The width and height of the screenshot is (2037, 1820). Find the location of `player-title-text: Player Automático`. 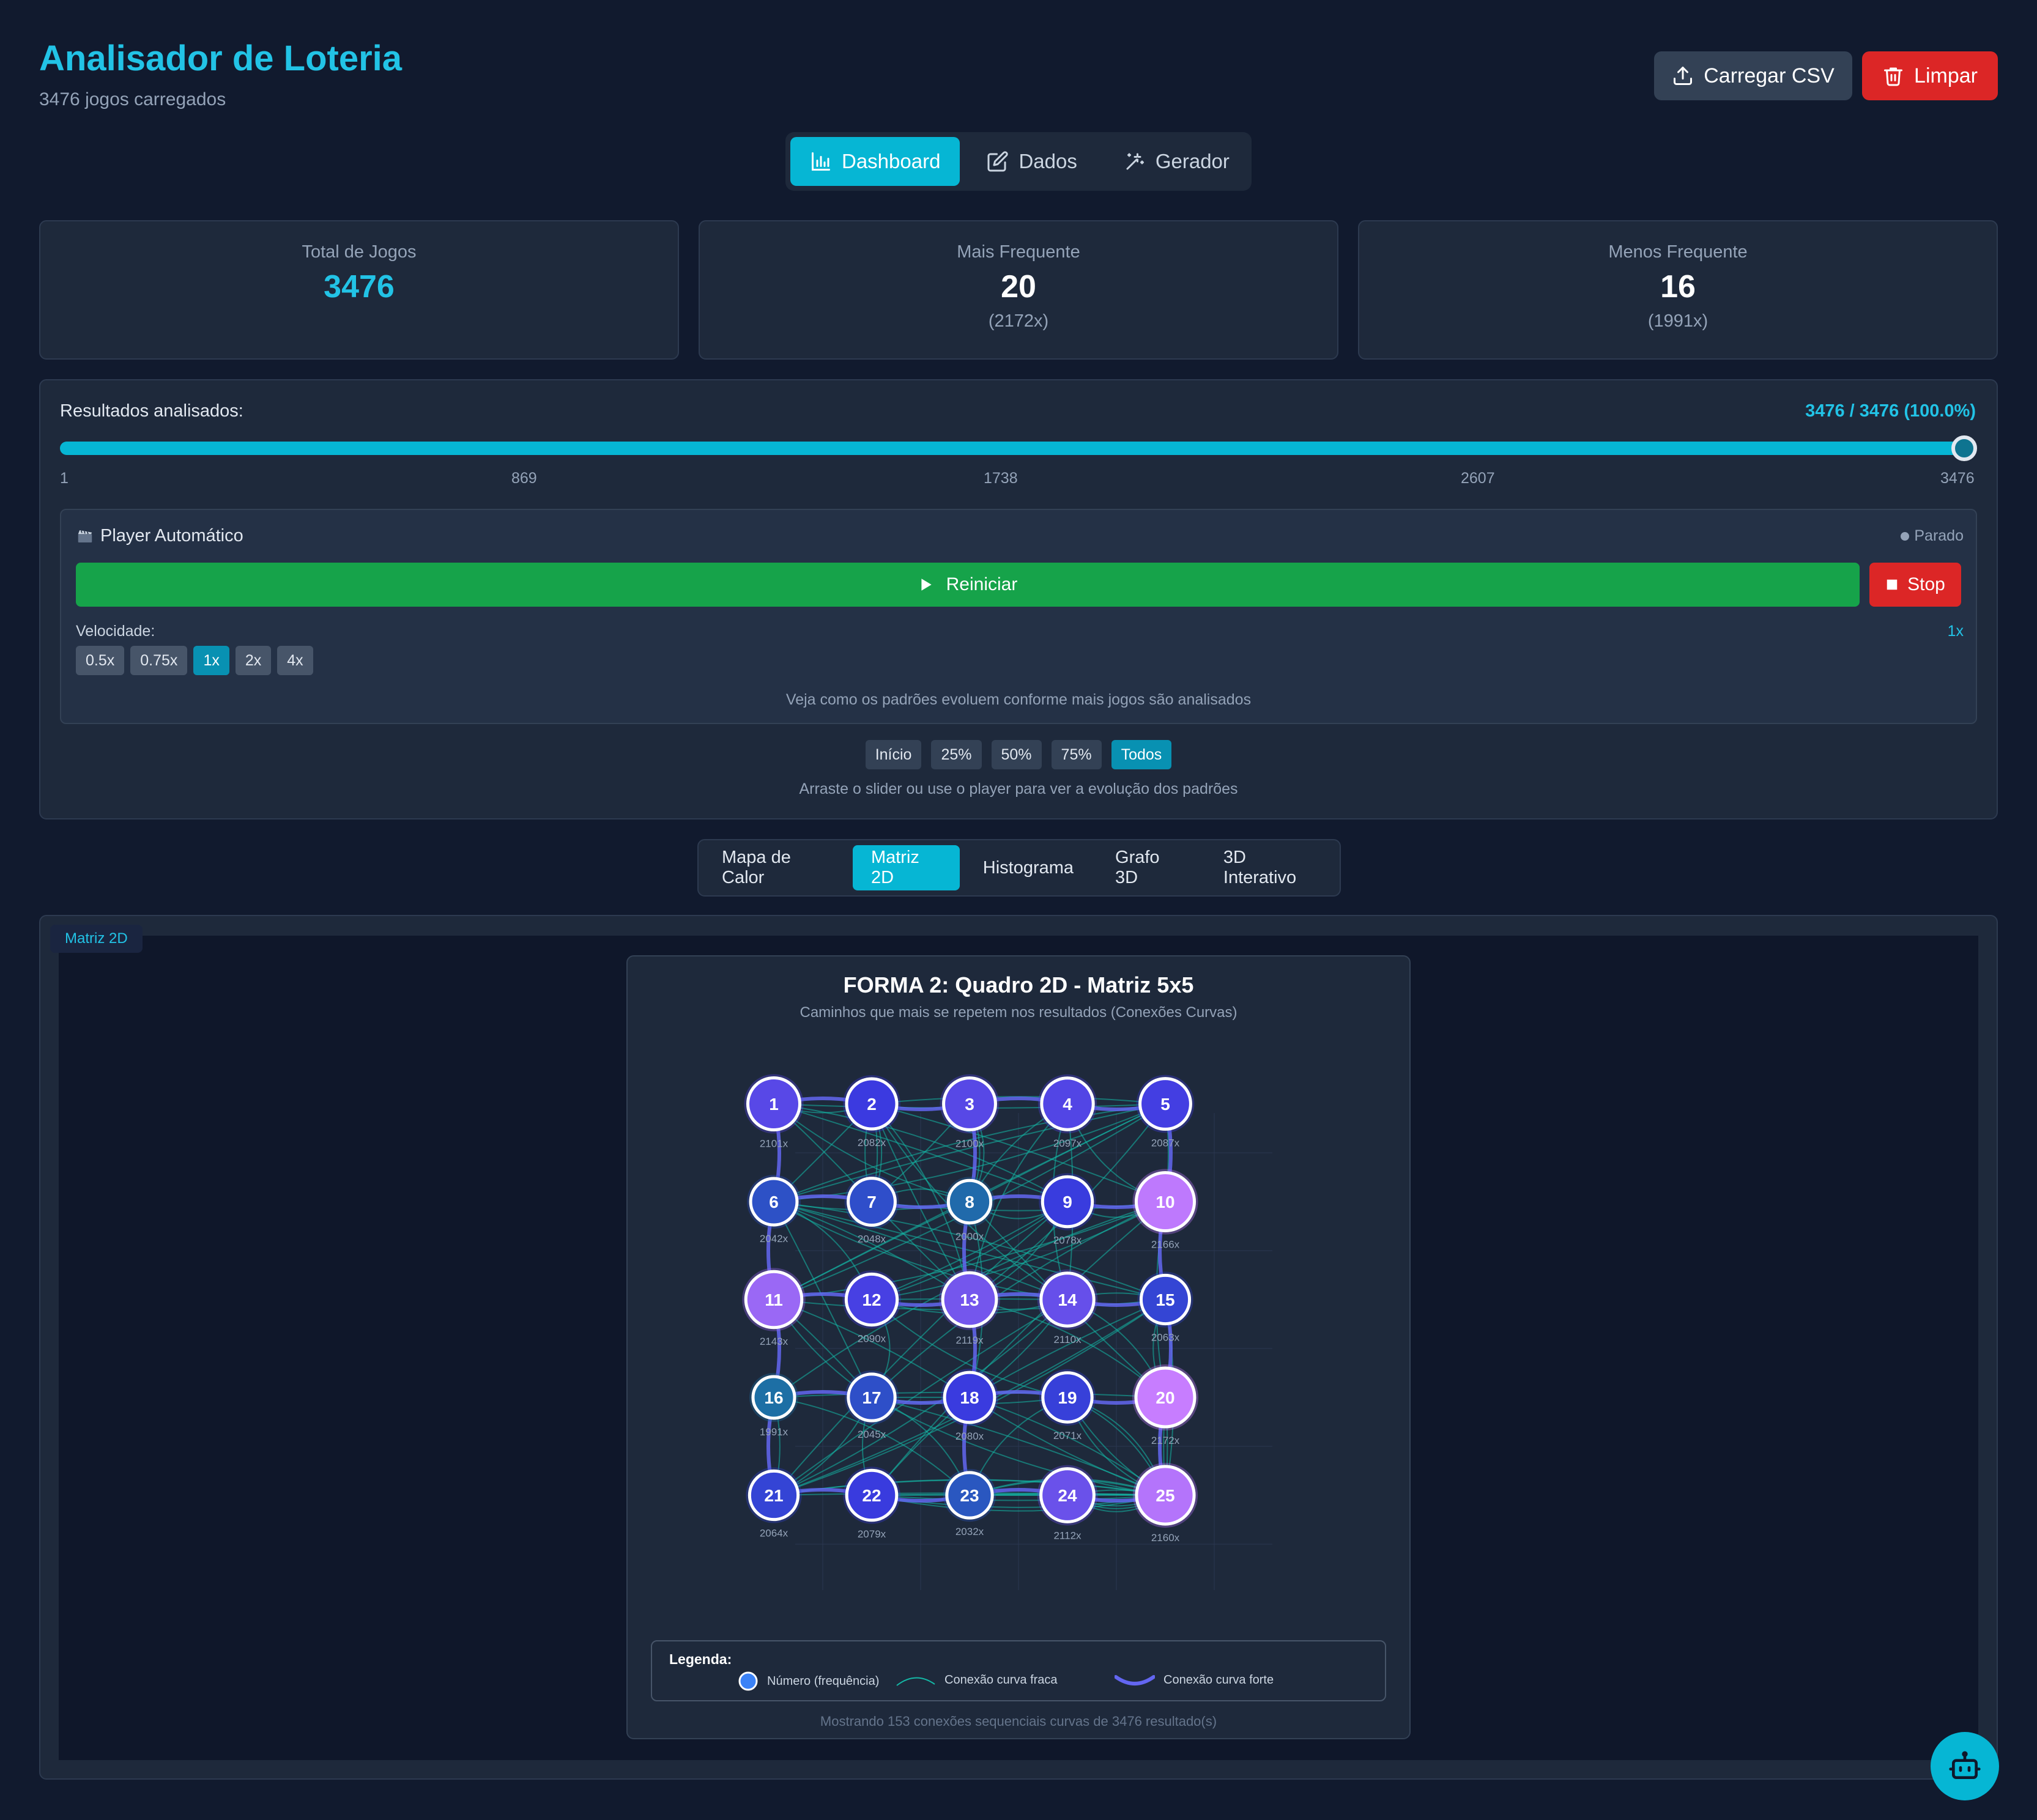

player-title-text: Player Automático is located at coordinates (171, 536).